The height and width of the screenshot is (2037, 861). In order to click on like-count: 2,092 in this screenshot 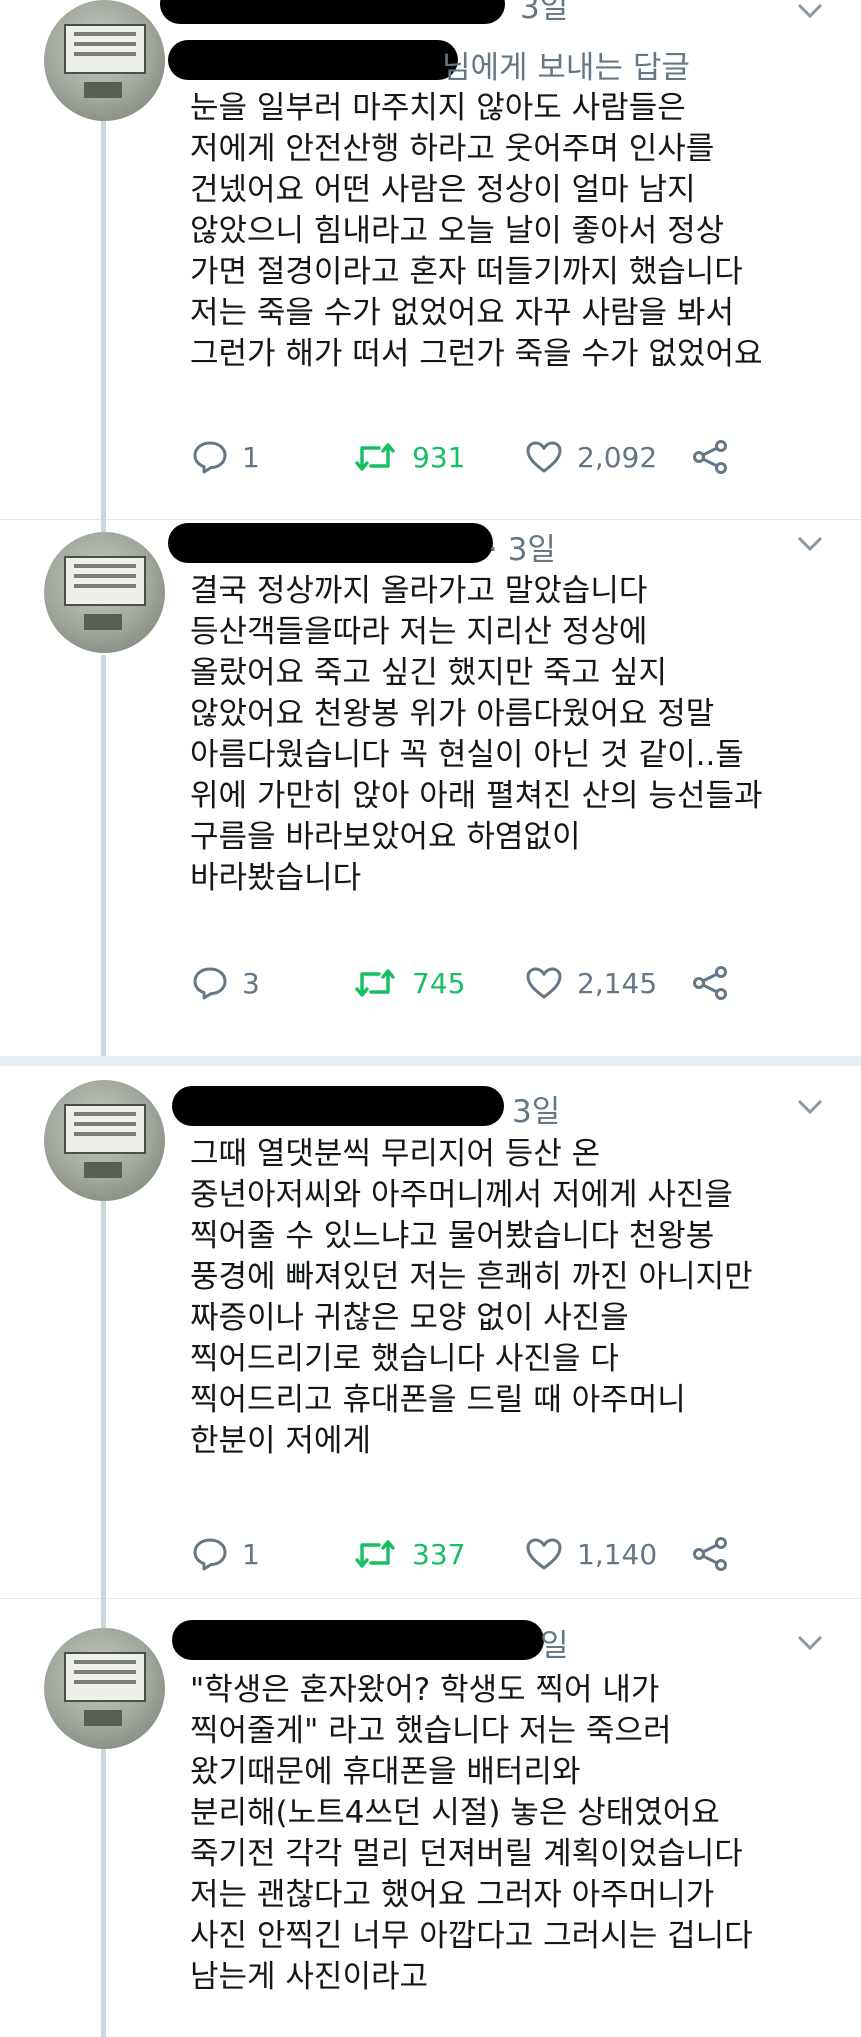, I will do `click(617, 457)`.